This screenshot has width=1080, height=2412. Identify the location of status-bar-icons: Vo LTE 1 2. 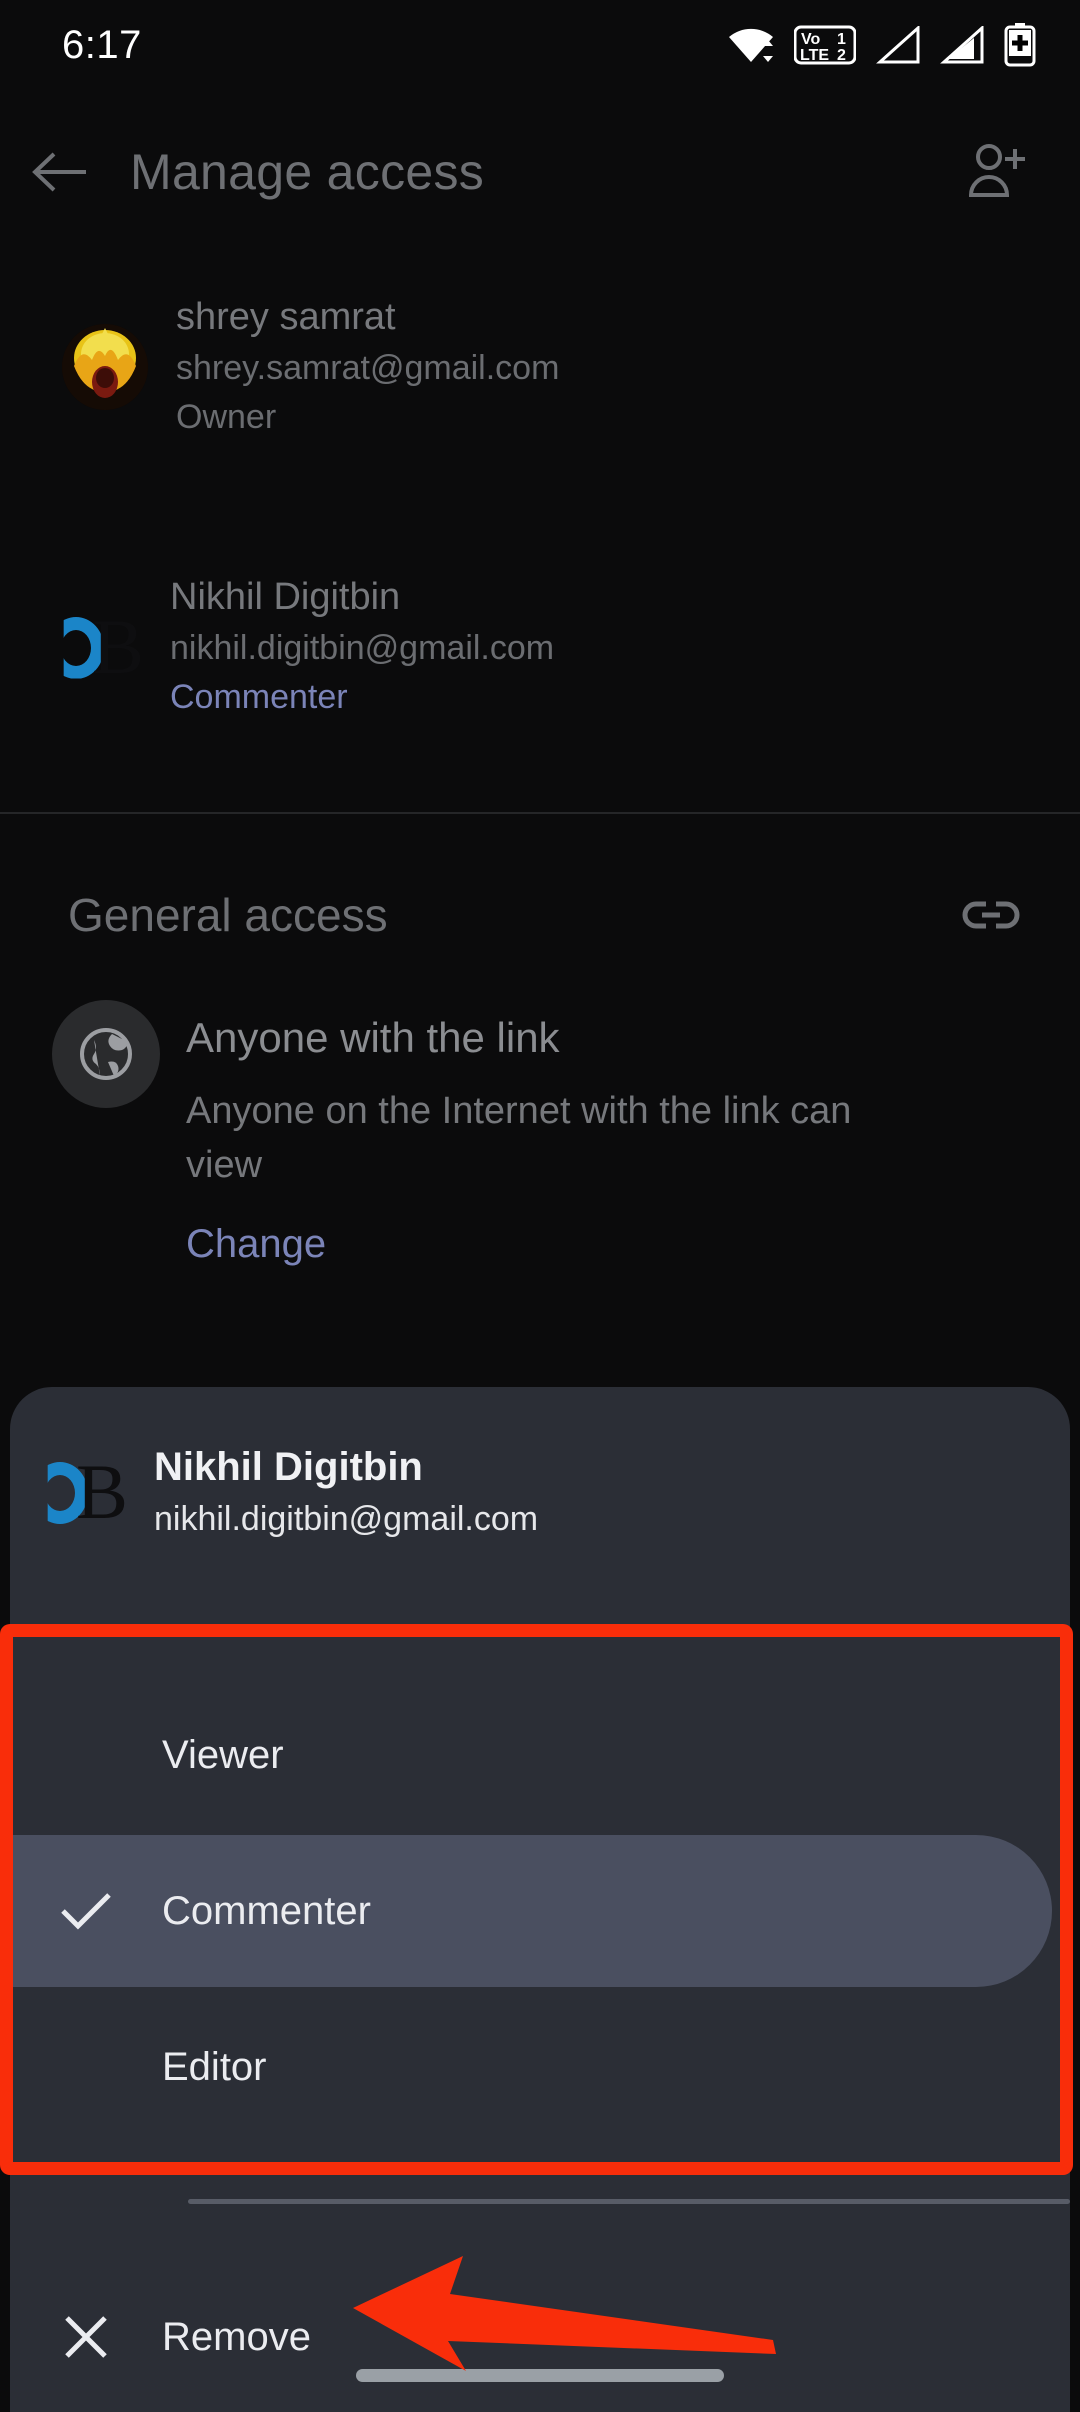
(882, 45).